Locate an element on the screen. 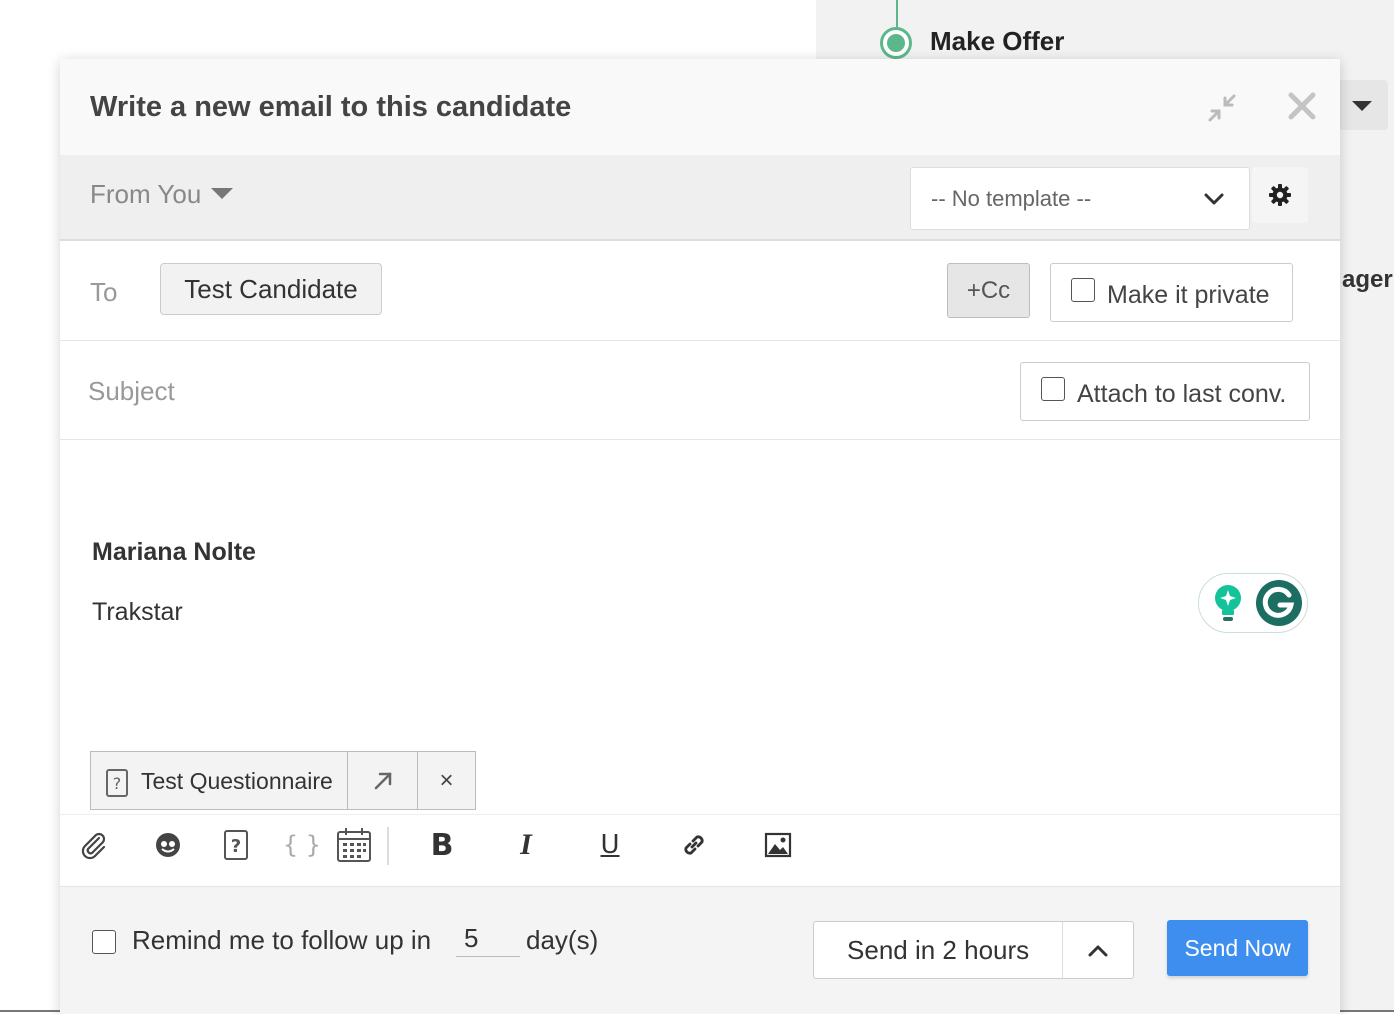  insert-link-button is located at coordinates (694, 845).